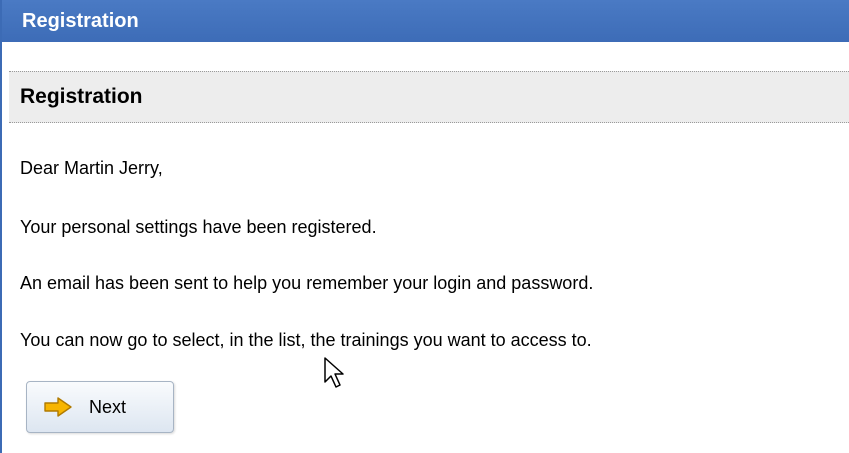 Image resolution: width=849 pixels, height=453 pixels. Describe the element at coordinates (429, 97) in the screenshot. I see `section-header: Registration` at that location.